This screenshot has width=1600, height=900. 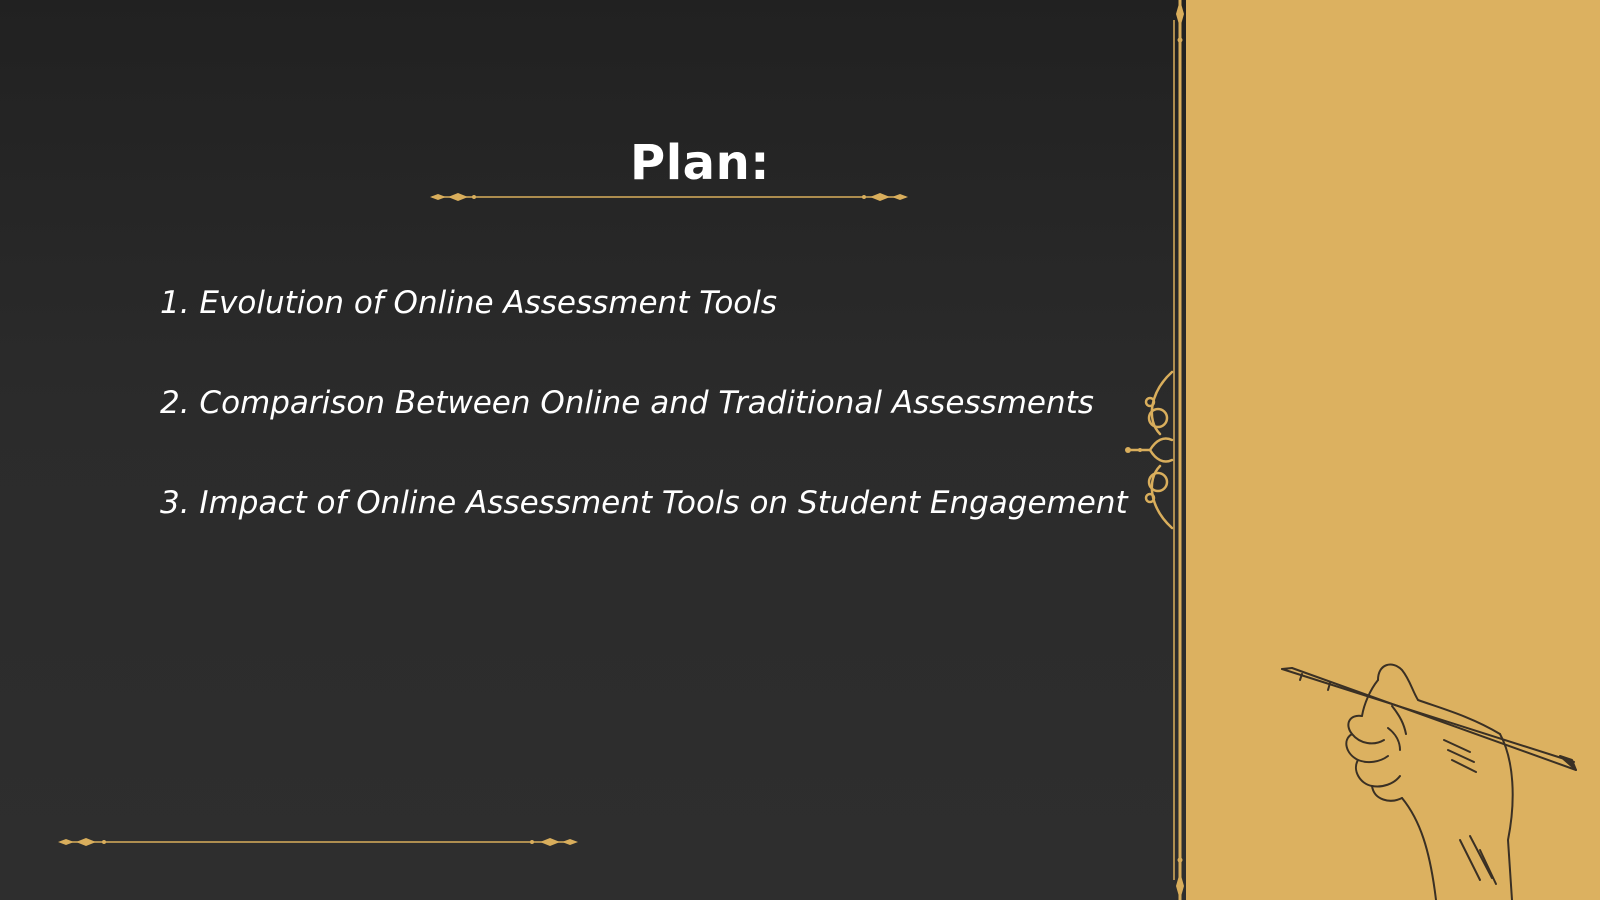 I want to click on plan-item-1: 1. Evolution of Online Assessment Tools, so click(x=469, y=303).